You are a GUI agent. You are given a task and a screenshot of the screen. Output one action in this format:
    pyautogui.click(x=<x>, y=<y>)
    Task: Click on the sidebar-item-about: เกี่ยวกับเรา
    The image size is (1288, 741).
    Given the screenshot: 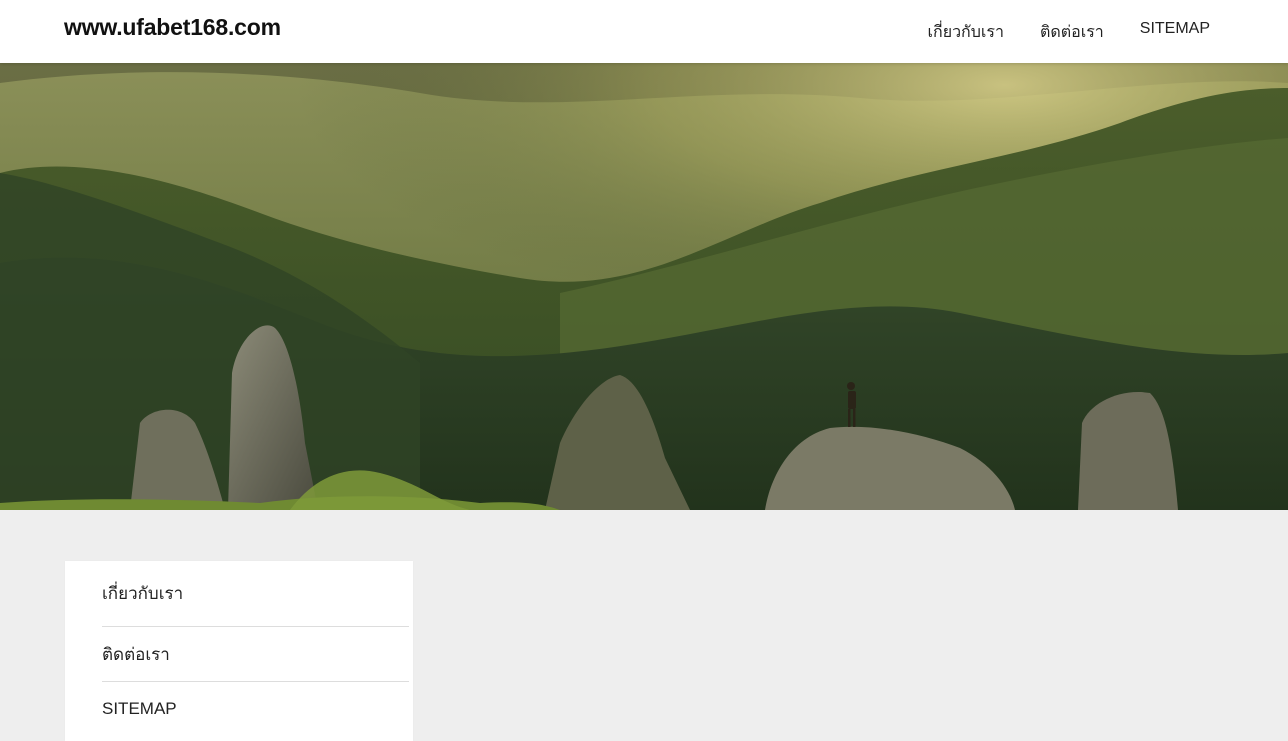 What is the action you would take?
    pyautogui.click(x=255, y=594)
    